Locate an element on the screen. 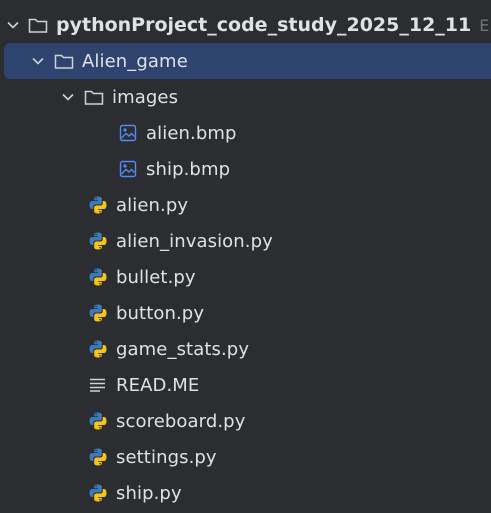 The width and height of the screenshot is (491, 513). file-label: alien.py is located at coordinates (152, 205).